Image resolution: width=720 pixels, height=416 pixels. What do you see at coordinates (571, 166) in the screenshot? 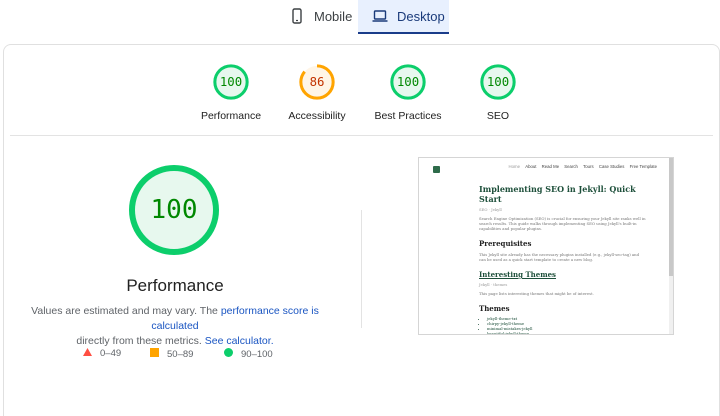
I see `site-nav-item: Search` at bounding box center [571, 166].